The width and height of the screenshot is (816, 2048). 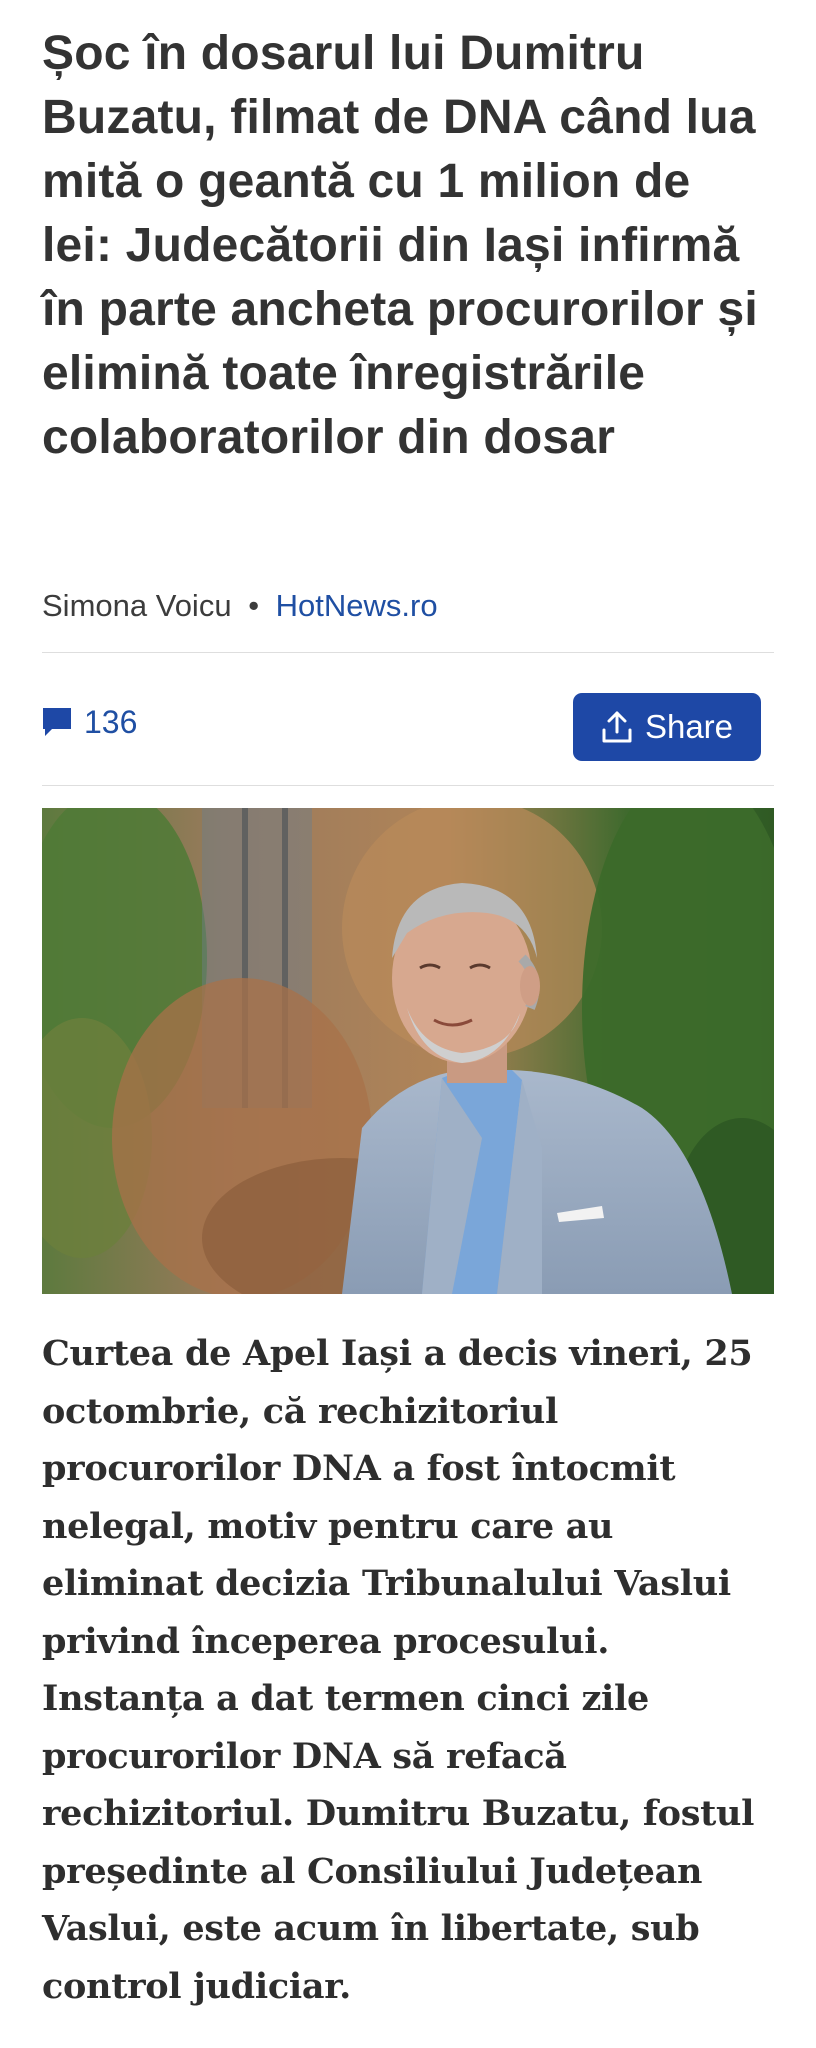 I want to click on comment-count: 136, so click(x=111, y=722).